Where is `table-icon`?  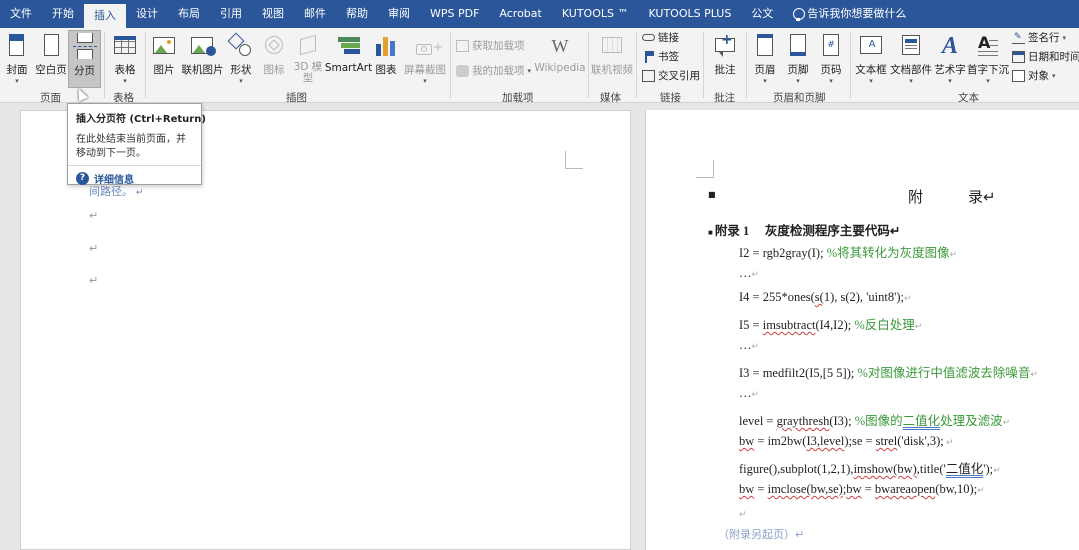
table-icon is located at coordinates (125, 46).